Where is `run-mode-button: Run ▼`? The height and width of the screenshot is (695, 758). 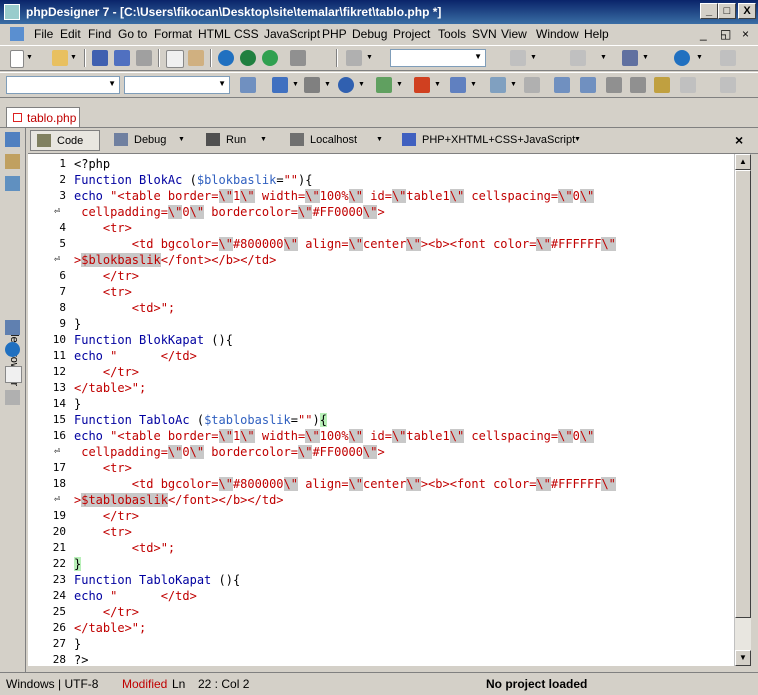 run-mode-button: Run ▼ is located at coordinates (236, 140).